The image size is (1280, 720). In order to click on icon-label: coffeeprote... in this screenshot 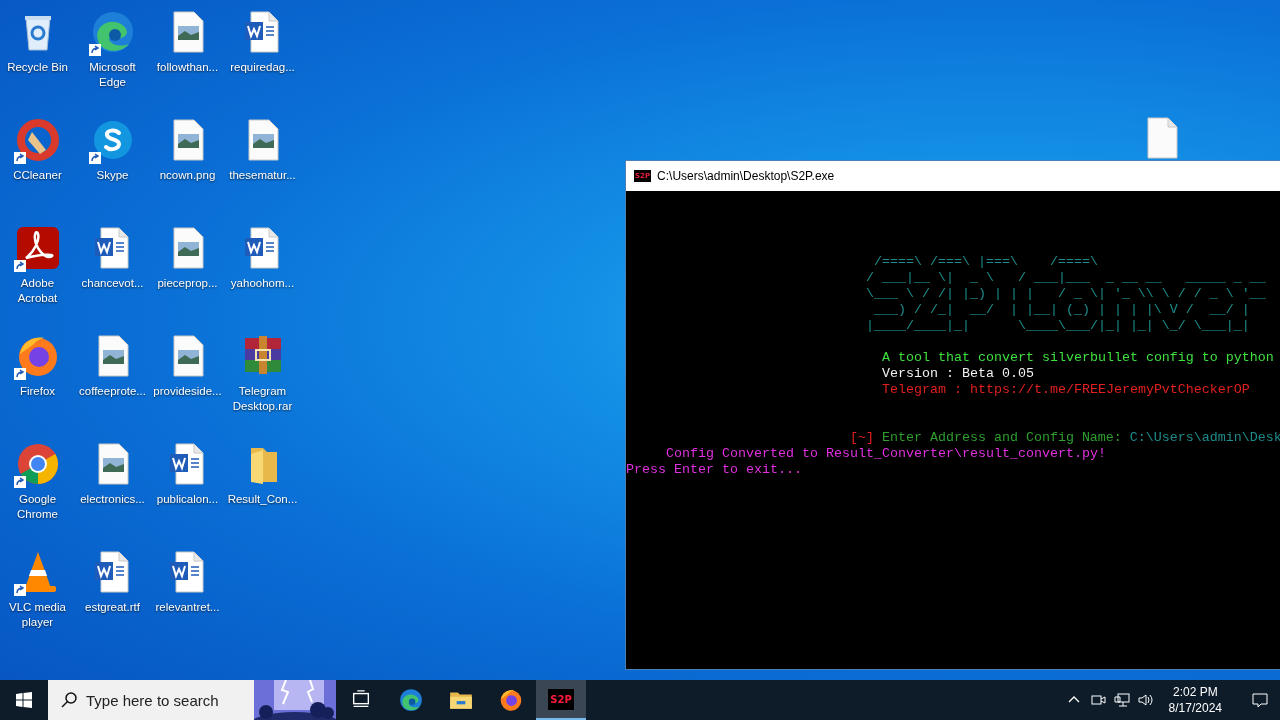, I will do `click(112, 391)`.